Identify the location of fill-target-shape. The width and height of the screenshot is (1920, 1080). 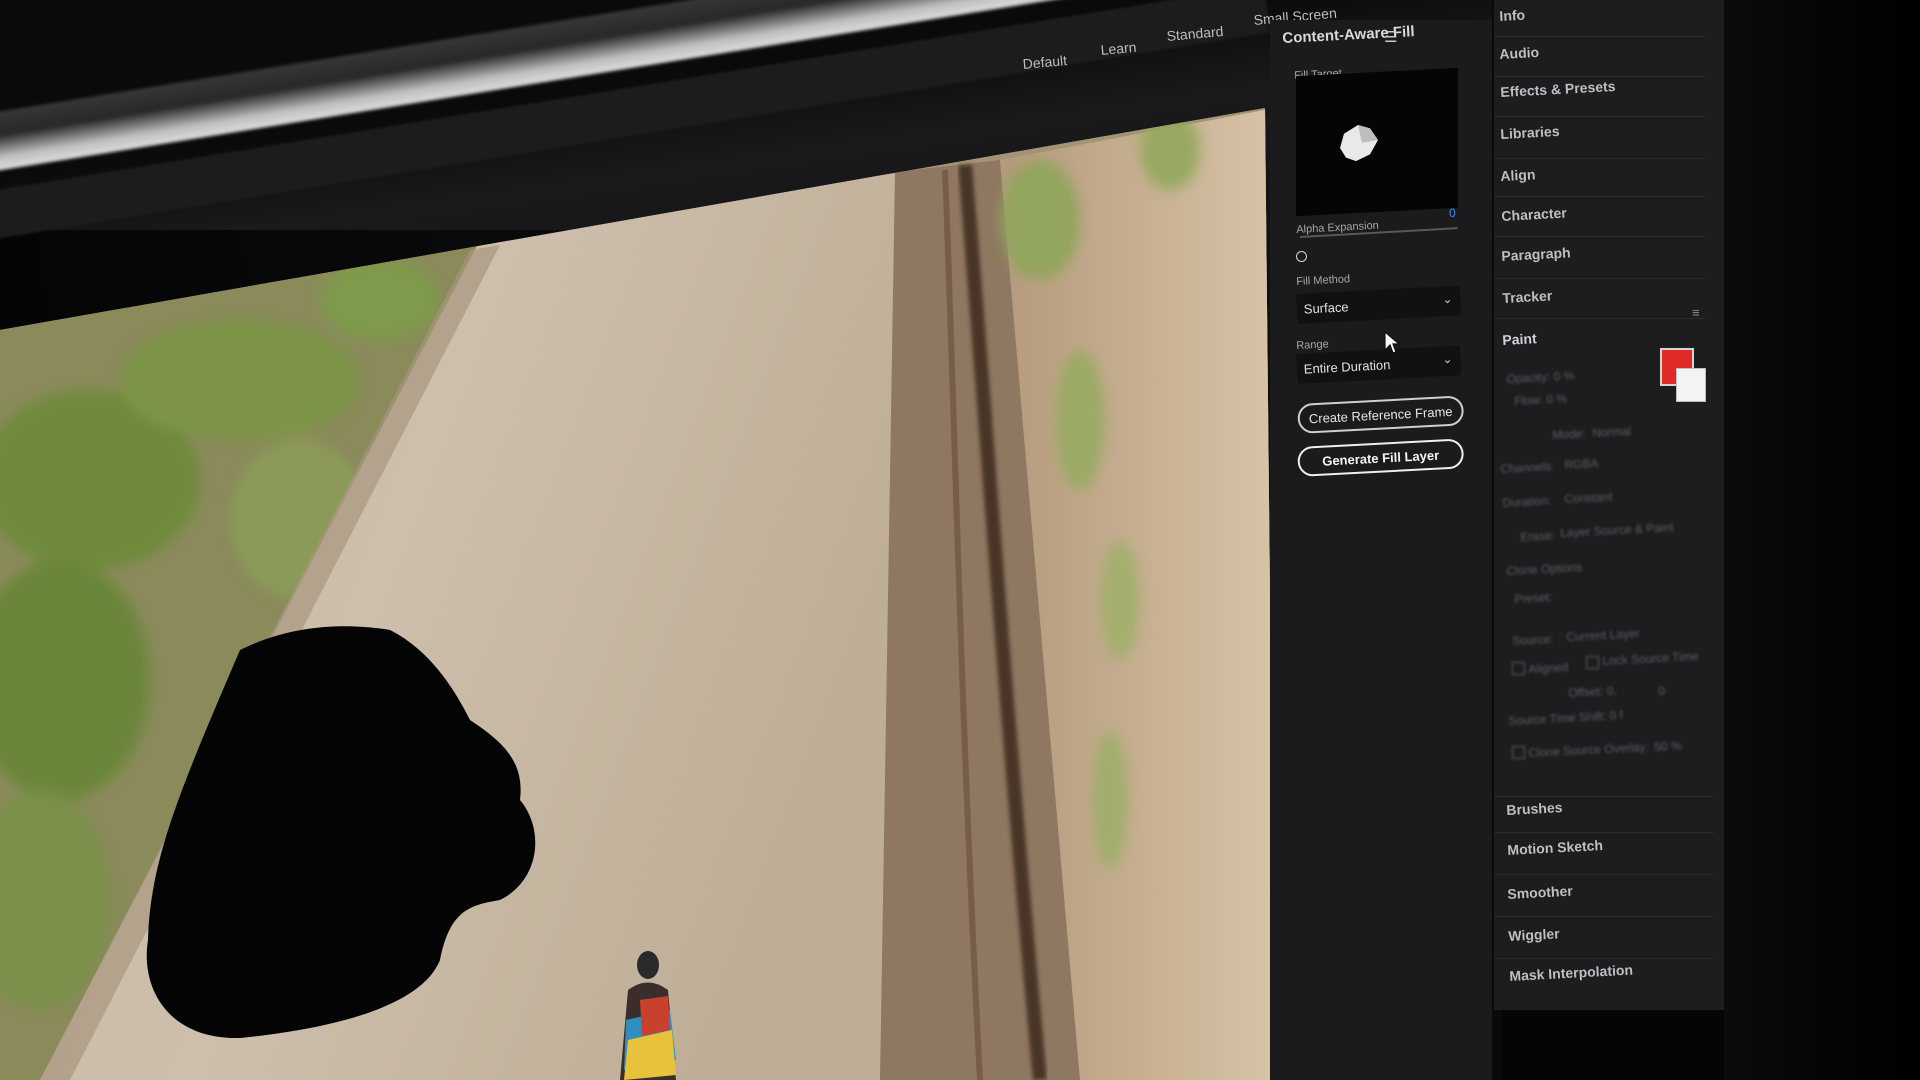
(1359, 143).